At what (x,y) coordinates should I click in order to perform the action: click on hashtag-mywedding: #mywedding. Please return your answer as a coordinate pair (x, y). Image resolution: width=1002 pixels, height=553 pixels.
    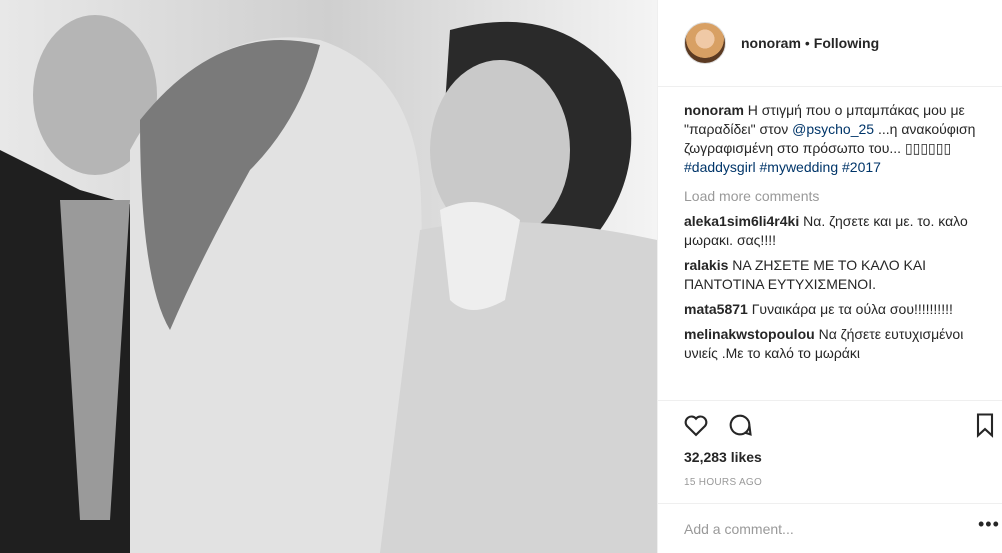
    Looking at the image, I should click on (799, 167).